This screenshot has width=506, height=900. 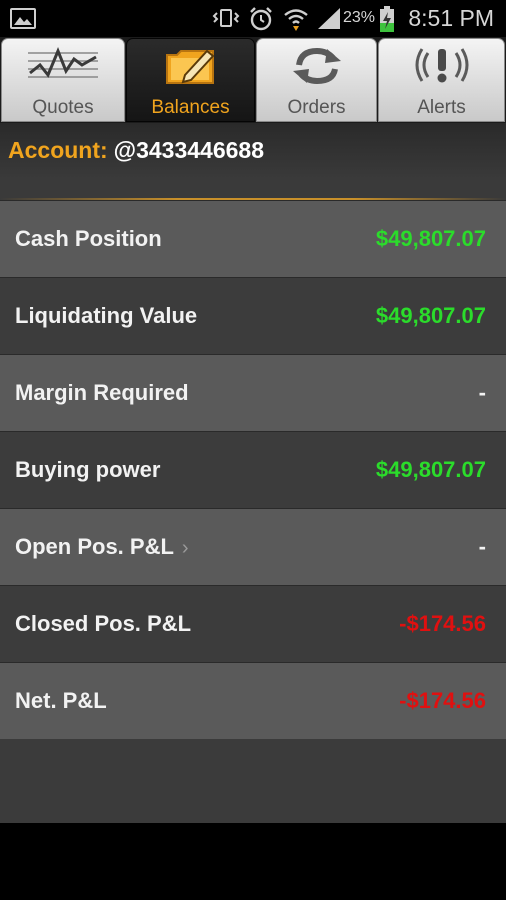 I want to click on account-header: Account: @3433446688, so click(x=136, y=150).